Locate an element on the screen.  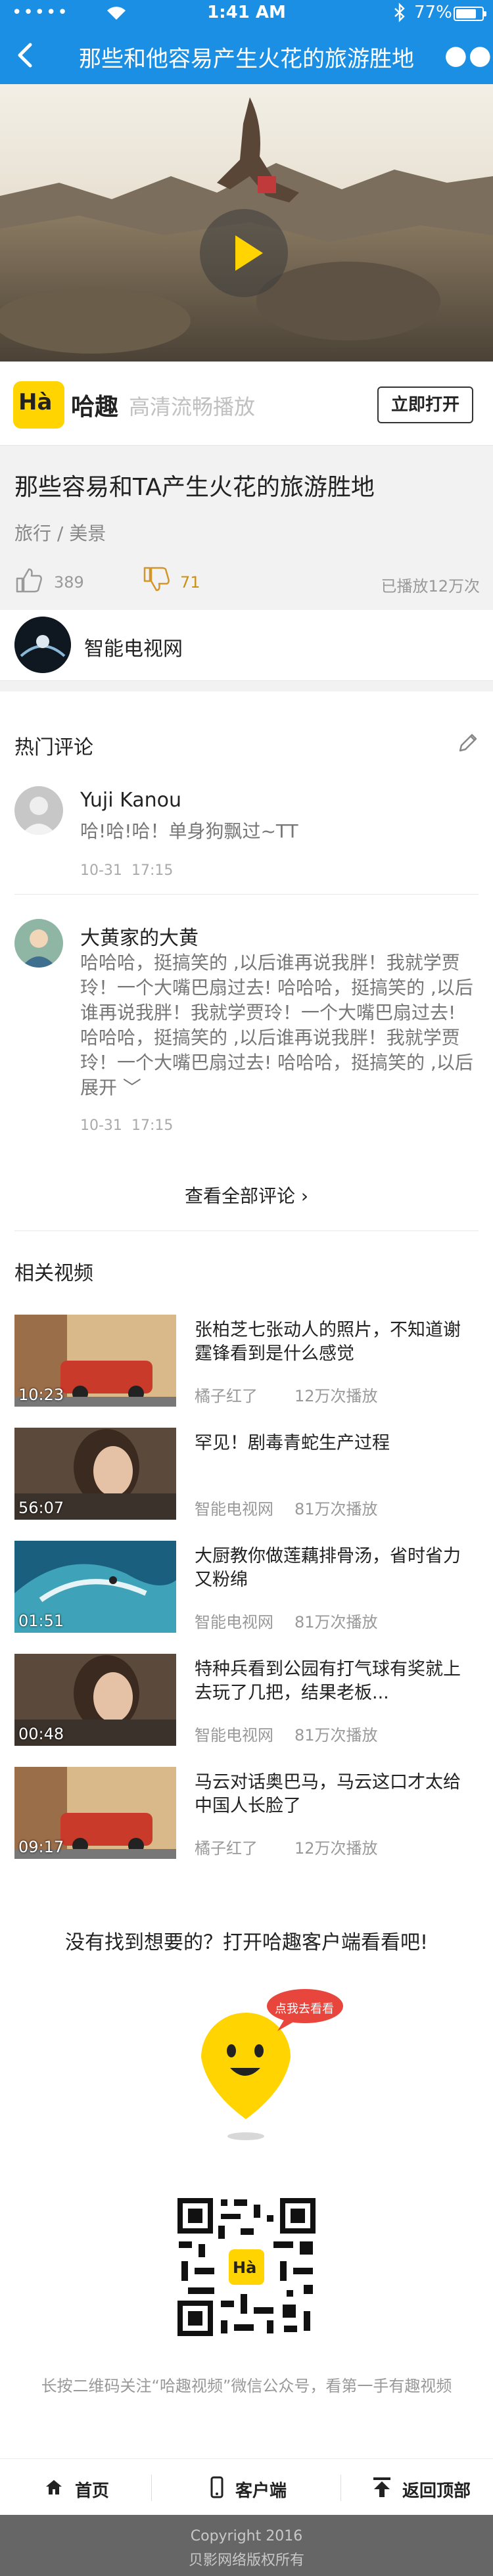
video-duration: 56:07 is located at coordinates (41, 1508).